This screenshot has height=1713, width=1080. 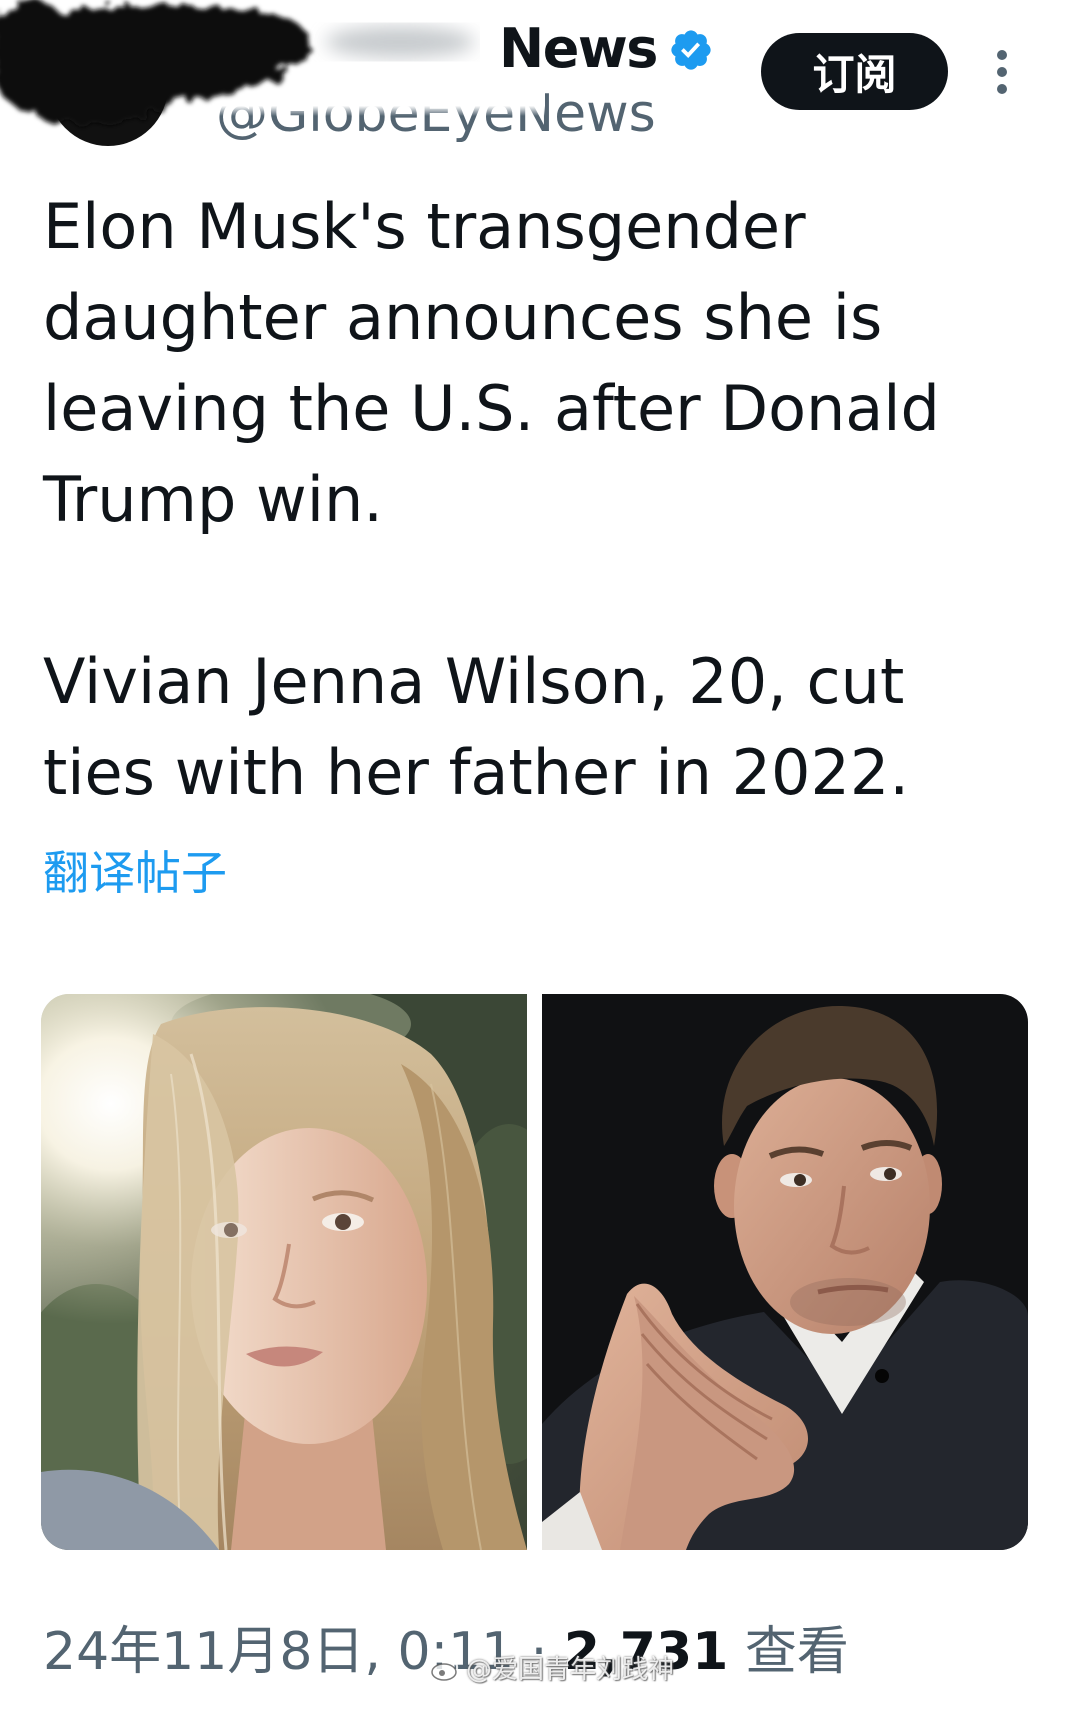 What do you see at coordinates (848, 1302) in the screenshot?
I see `stubble` at bounding box center [848, 1302].